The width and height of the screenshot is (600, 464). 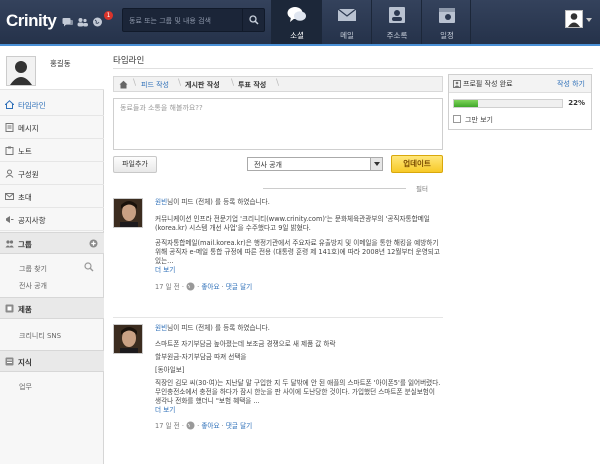 I want to click on chat-bubbles-icon, so click(x=296, y=14).